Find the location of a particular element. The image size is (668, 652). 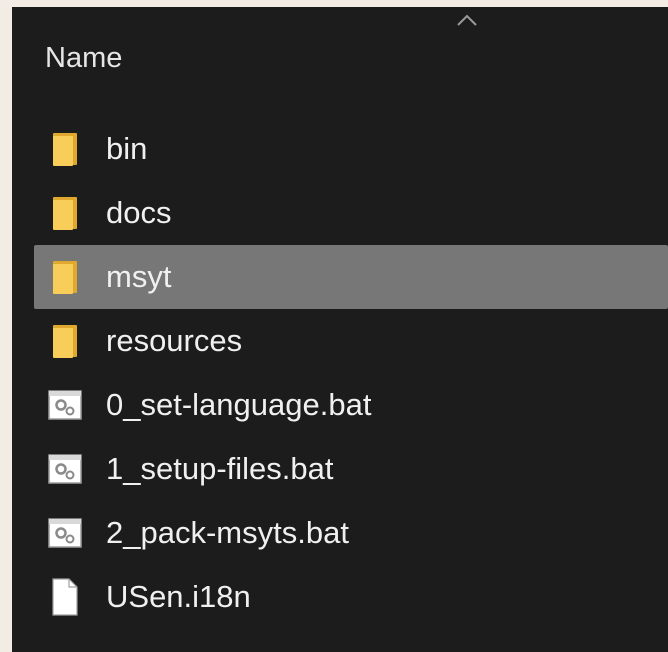

list-item: 0_set-language.bat is located at coordinates (351, 405).